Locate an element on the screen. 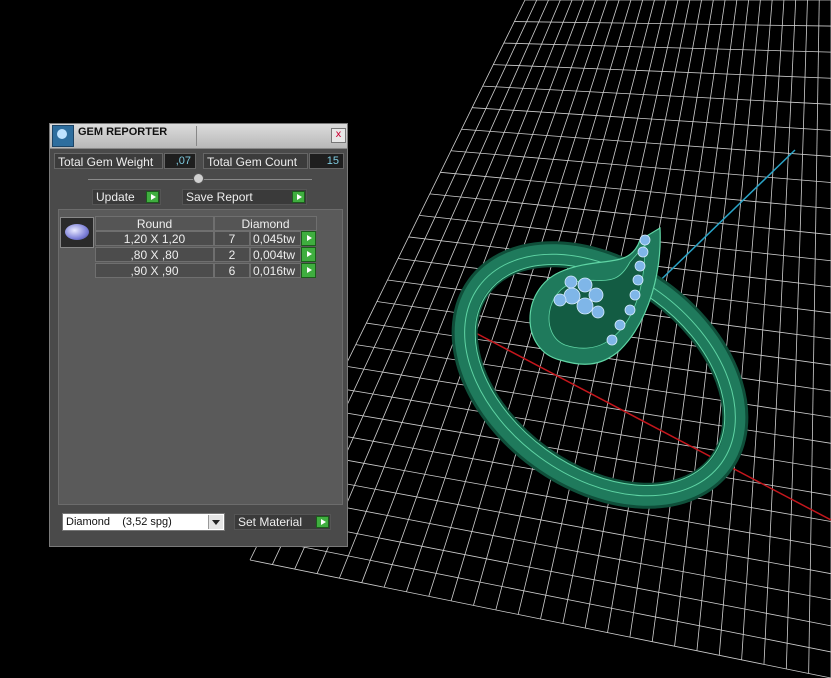 Image resolution: width=831 pixels, height=678 pixels. update-button: Update is located at coordinates (126, 197).